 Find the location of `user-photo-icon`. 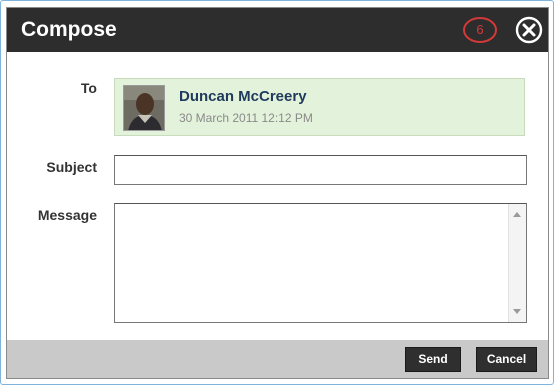

user-photo-icon is located at coordinates (144, 108).